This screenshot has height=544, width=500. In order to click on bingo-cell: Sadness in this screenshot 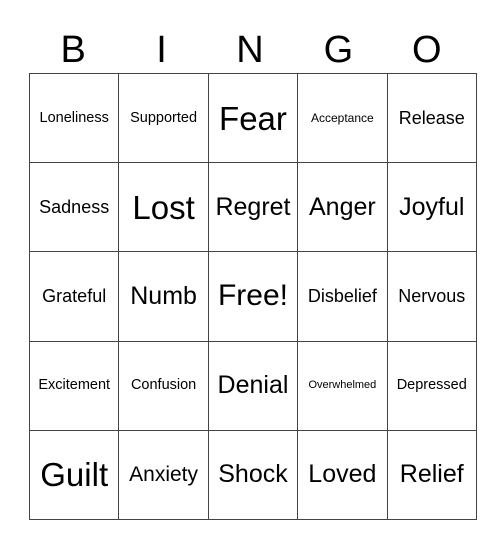, I will do `click(74, 207)`.